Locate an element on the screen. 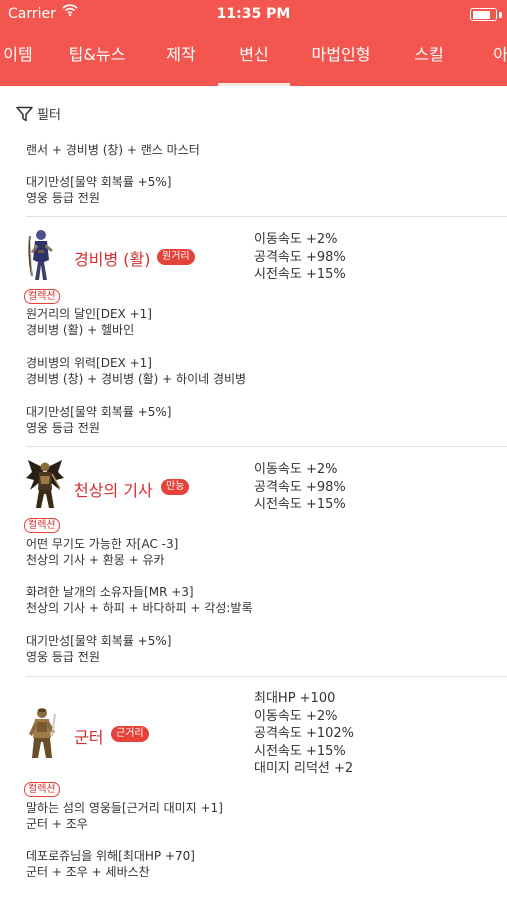  range-badge: 근거리 is located at coordinates (130, 734).